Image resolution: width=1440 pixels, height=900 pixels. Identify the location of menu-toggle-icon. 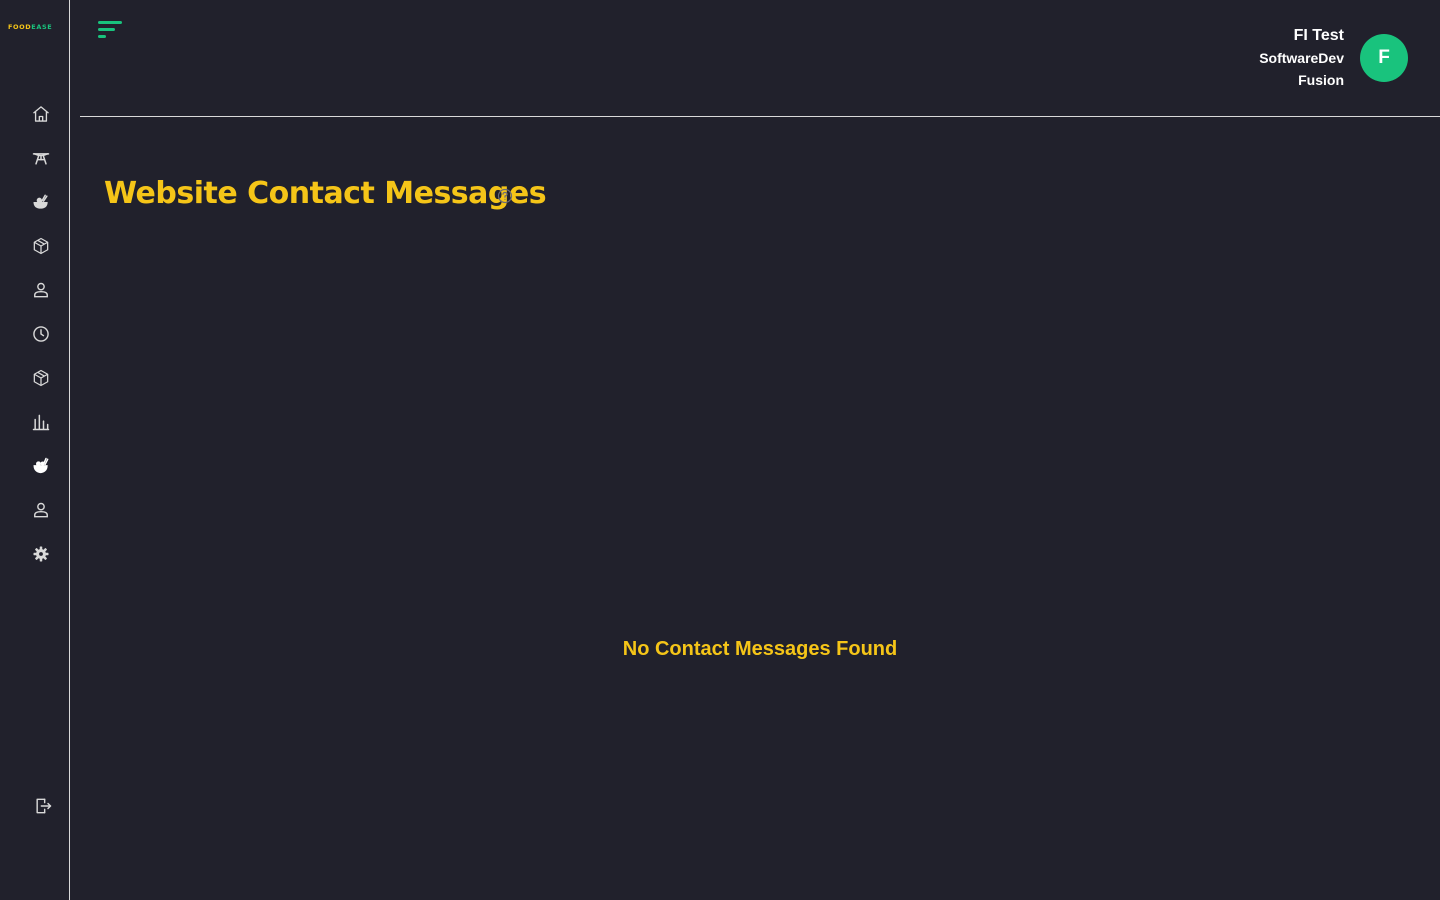
(111, 31).